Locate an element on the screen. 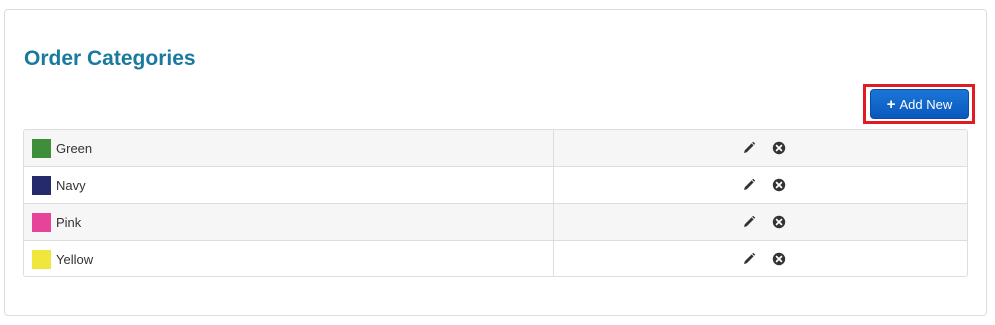  category-name-cell: Yellow is located at coordinates (289, 258).